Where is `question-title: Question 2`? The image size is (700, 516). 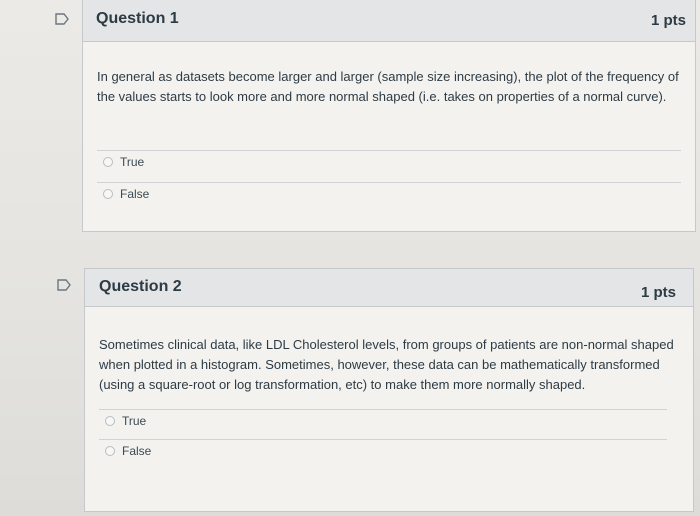 question-title: Question 2 is located at coordinates (140, 286).